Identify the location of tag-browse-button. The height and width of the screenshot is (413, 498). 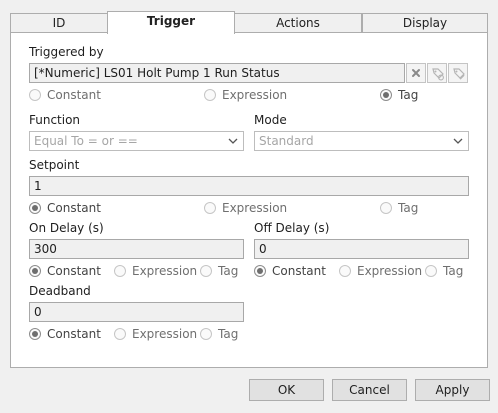
(437, 73).